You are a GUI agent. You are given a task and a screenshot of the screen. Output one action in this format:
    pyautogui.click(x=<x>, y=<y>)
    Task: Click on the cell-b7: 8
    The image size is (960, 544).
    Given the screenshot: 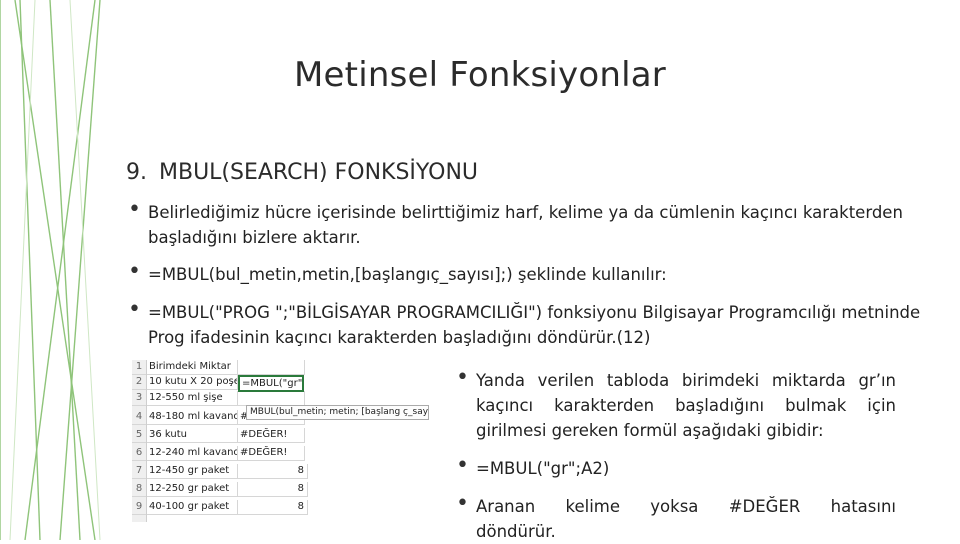 What is the action you would take?
    pyautogui.click(x=273, y=471)
    